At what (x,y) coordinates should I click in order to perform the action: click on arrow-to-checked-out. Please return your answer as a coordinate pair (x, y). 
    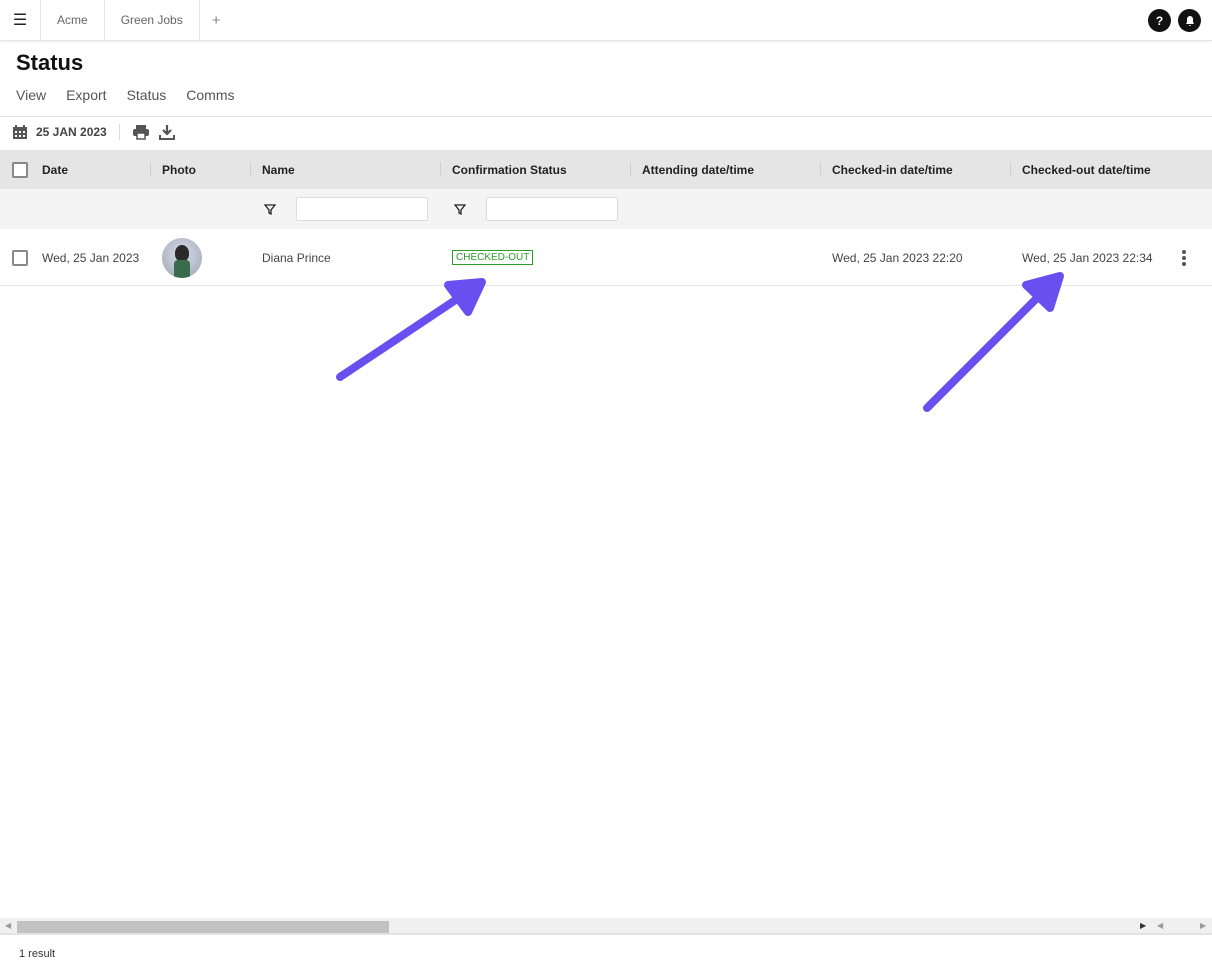
    Looking at the image, I should click on (983, 351).